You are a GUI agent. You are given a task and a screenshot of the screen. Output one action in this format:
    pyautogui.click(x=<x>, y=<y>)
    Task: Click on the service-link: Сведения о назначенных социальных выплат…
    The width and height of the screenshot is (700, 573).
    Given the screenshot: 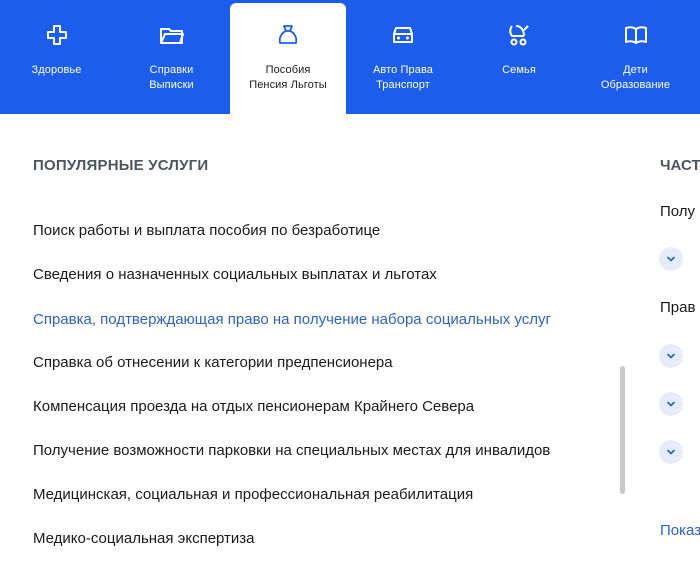 What is the action you would take?
    pyautogui.click(x=235, y=274)
    